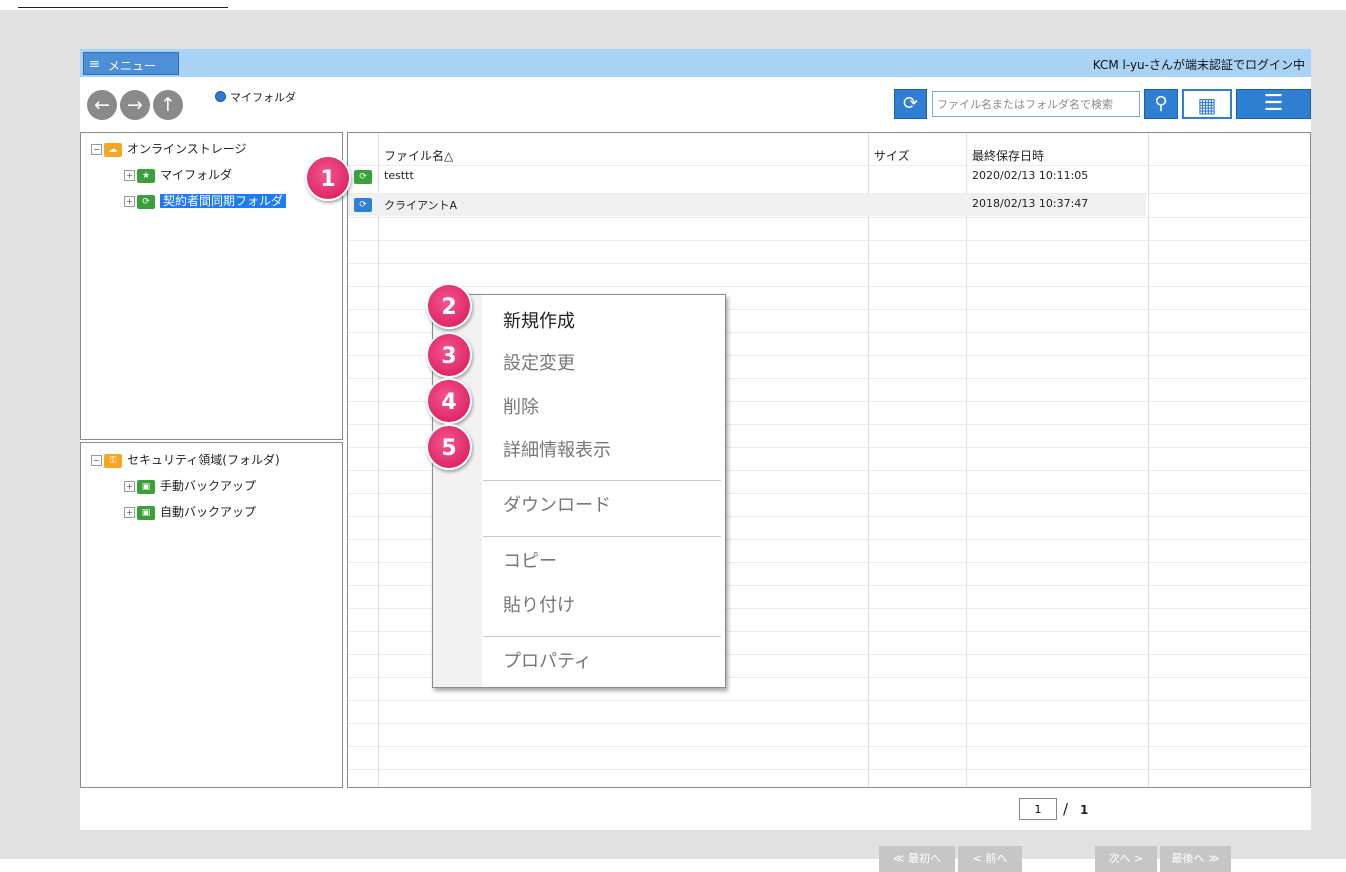 This screenshot has width=1346, height=872. Describe the element at coordinates (449, 306) in the screenshot. I see `callout-badge-2: 2` at that location.